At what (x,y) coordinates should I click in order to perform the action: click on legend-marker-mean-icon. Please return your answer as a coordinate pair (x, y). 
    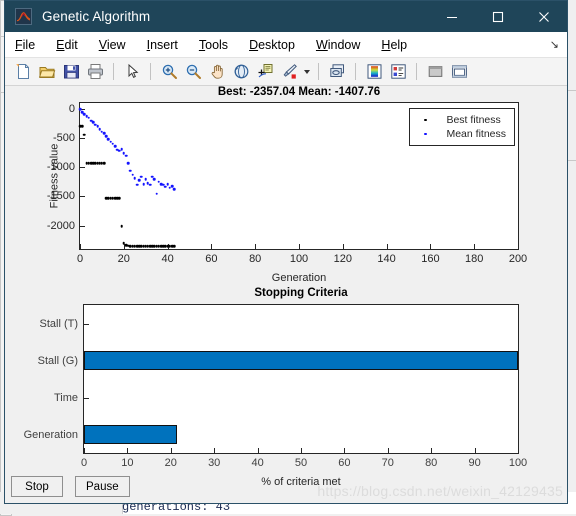
    Looking at the image, I should click on (425, 134).